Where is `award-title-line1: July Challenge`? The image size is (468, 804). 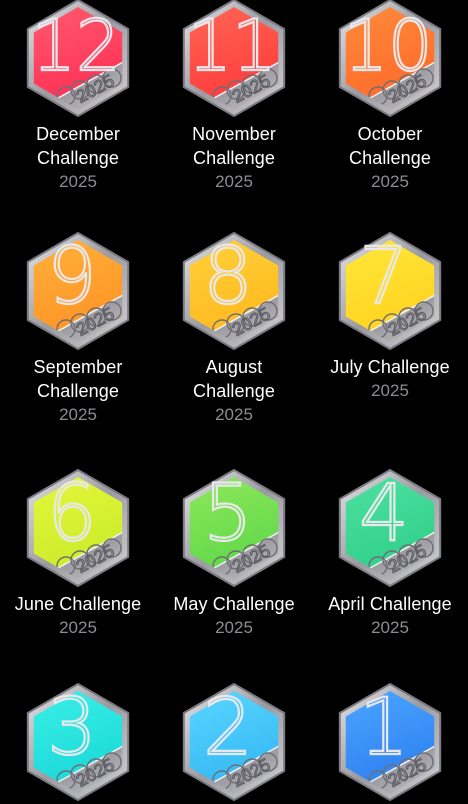
award-title-line1: July Challenge is located at coordinates (390, 367).